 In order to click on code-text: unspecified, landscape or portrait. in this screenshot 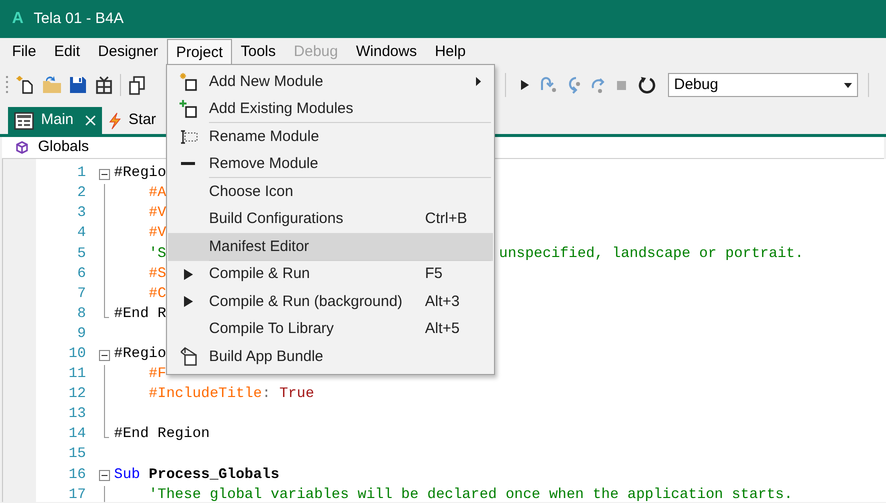, I will do `click(651, 254)`.